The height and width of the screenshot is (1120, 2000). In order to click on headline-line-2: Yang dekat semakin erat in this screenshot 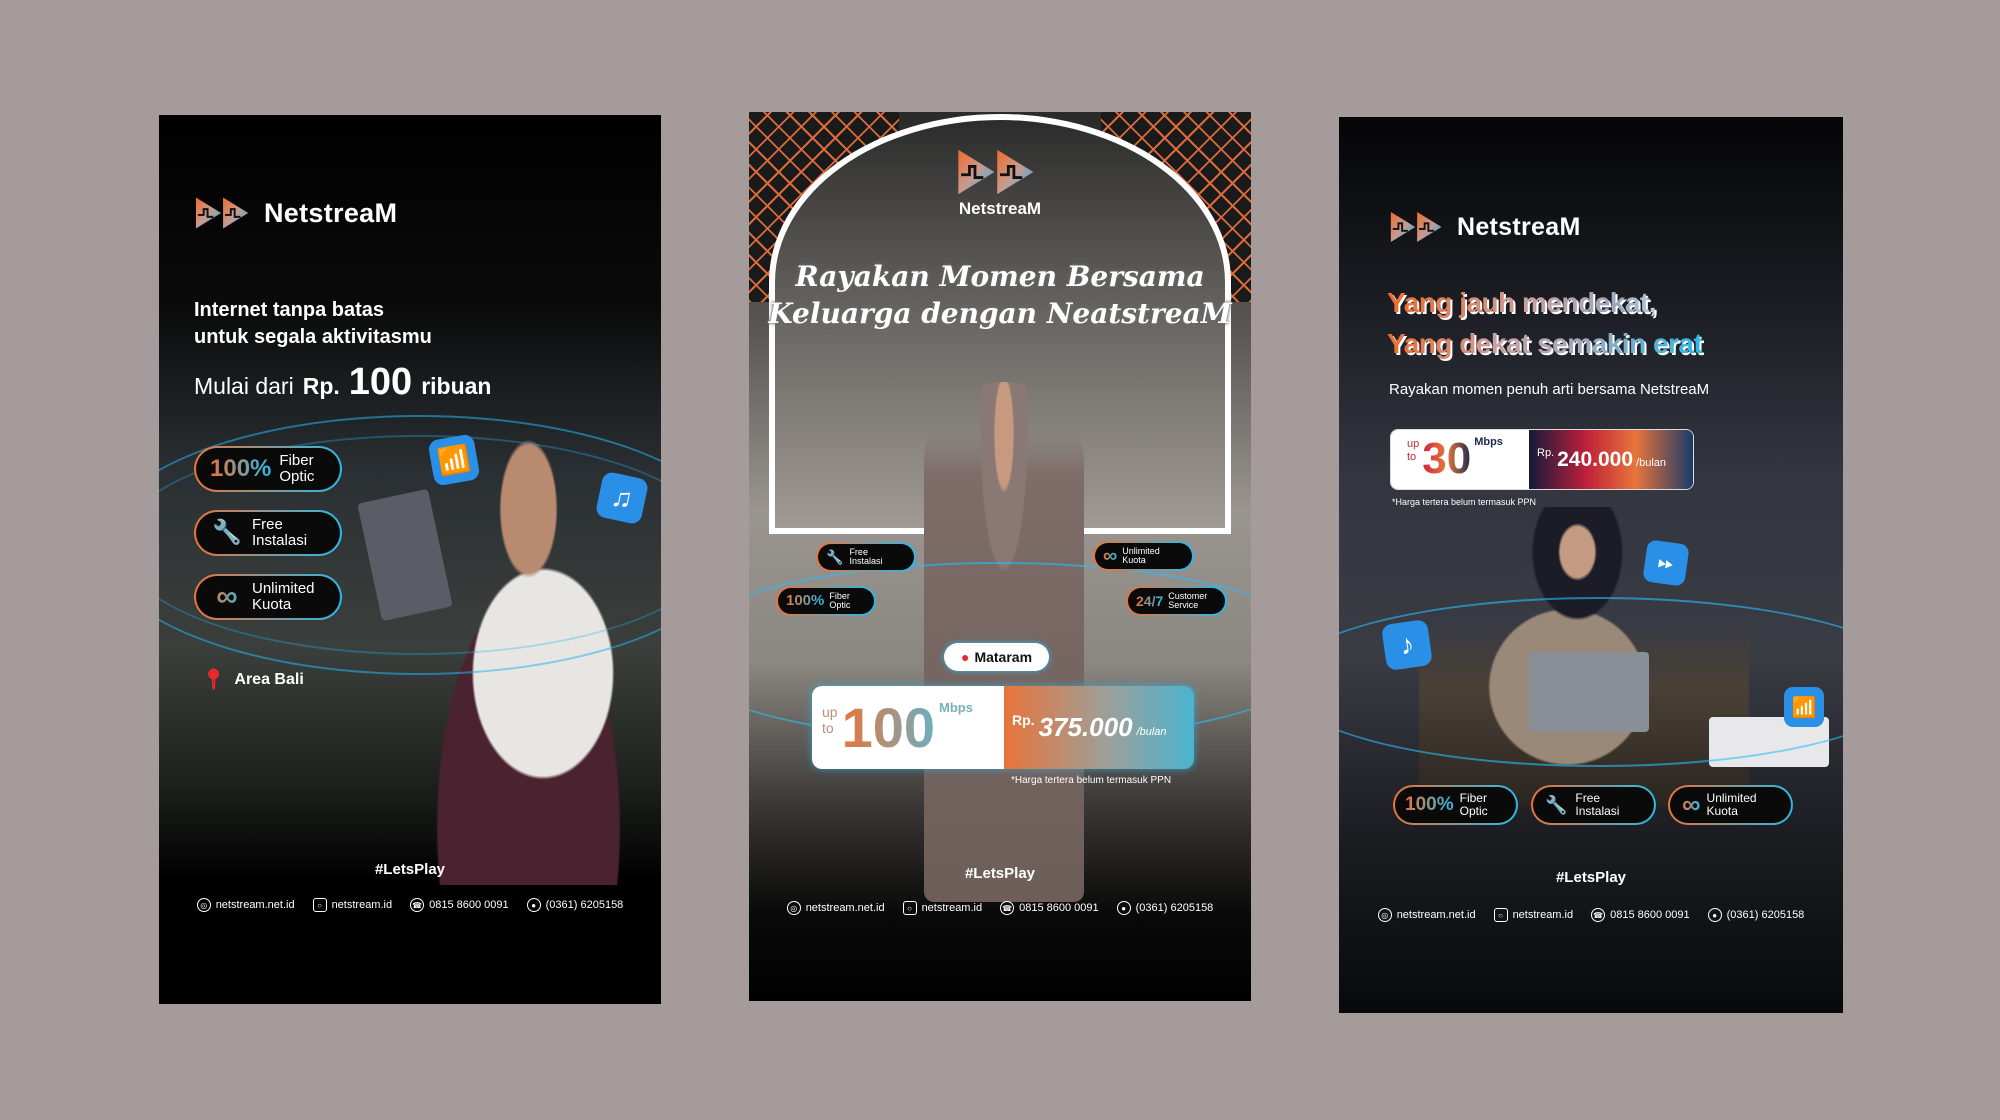, I will do `click(1545, 343)`.